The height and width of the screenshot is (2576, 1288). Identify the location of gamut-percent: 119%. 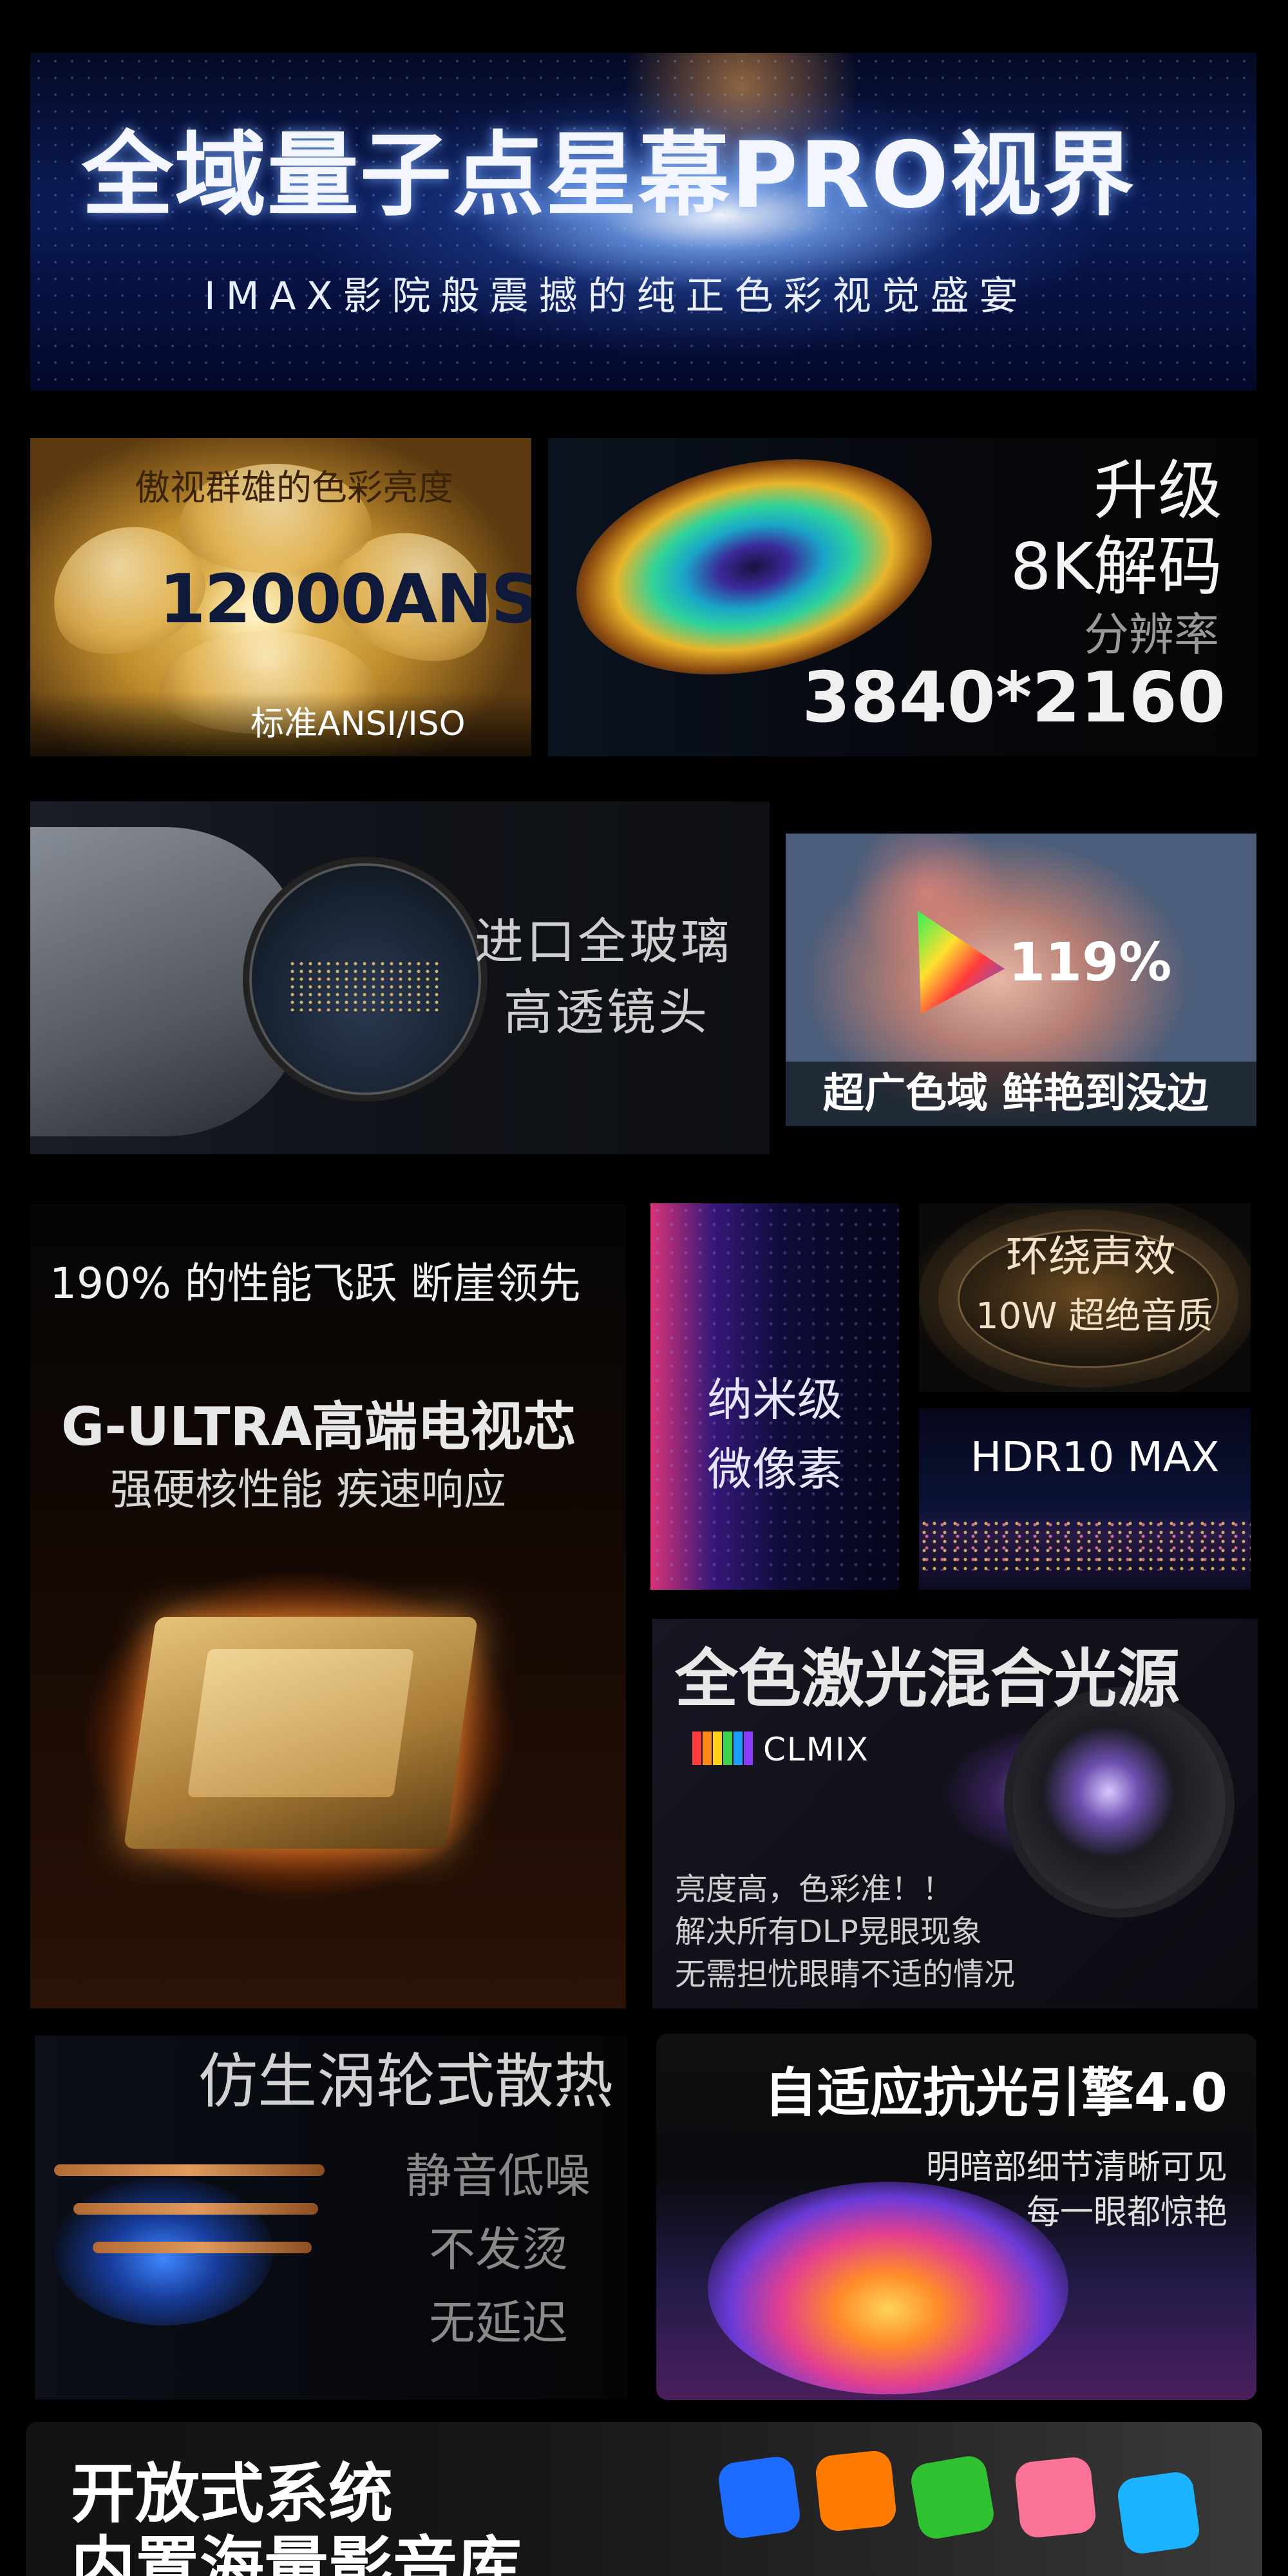
(1091, 962).